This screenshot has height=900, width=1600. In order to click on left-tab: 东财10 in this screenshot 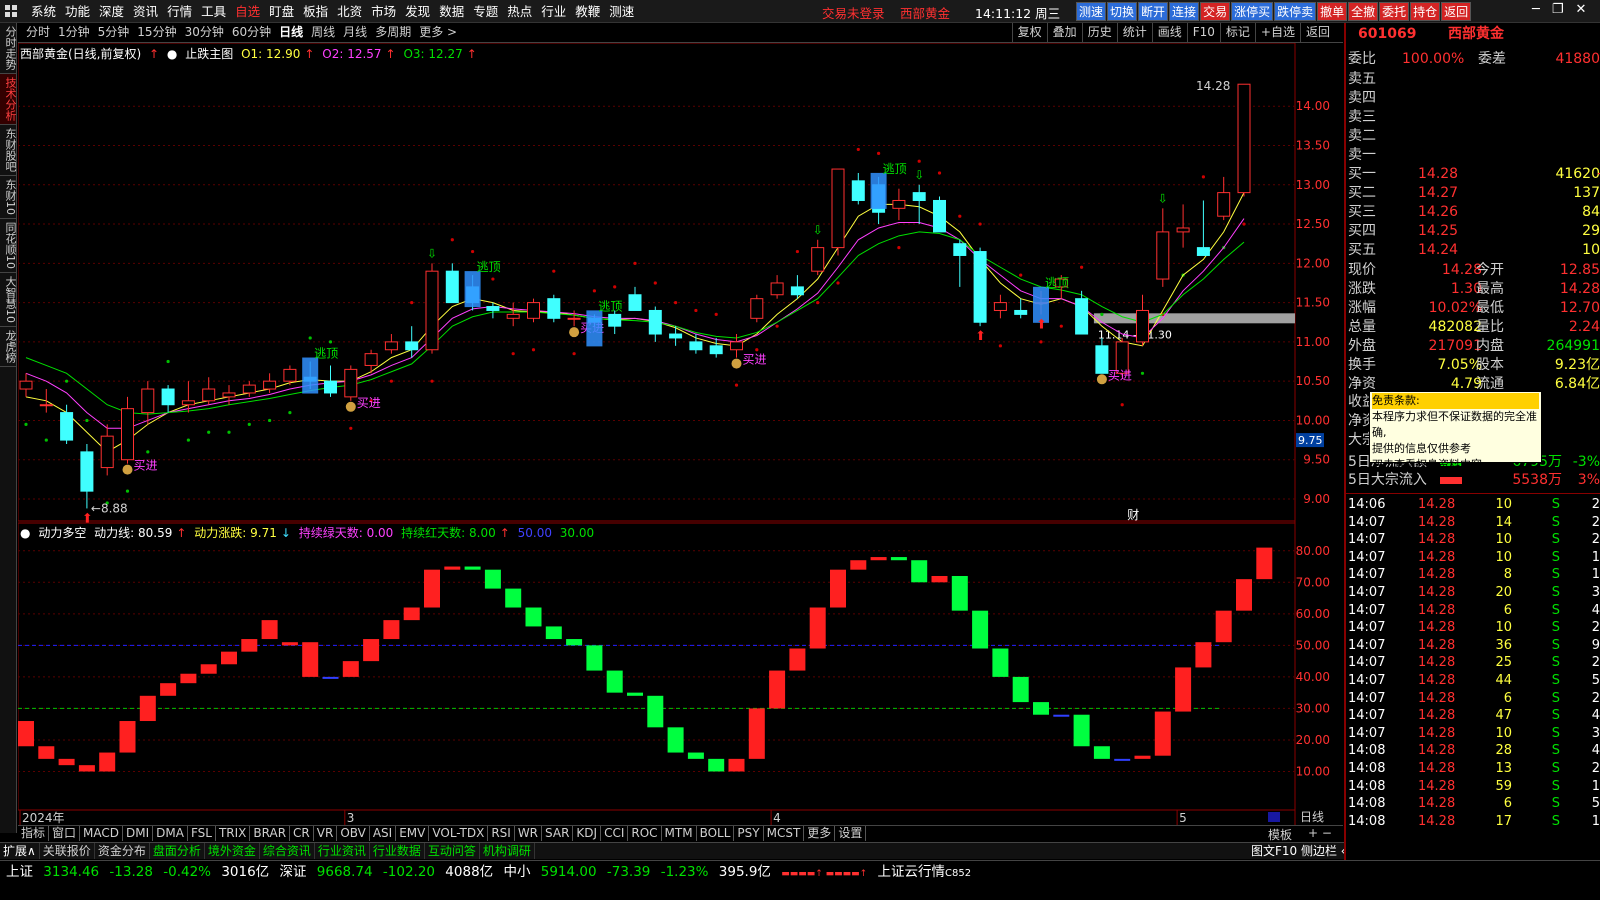, I will do `click(8, 197)`.